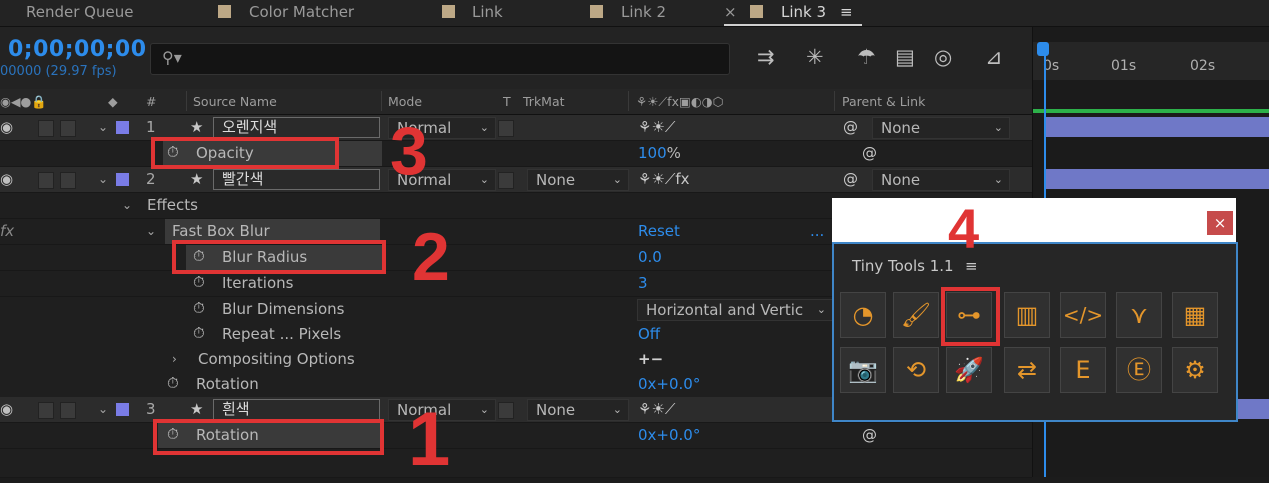  What do you see at coordinates (943, 57) in the screenshot?
I see `motion-blur-icon: ◎` at bounding box center [943, 57].